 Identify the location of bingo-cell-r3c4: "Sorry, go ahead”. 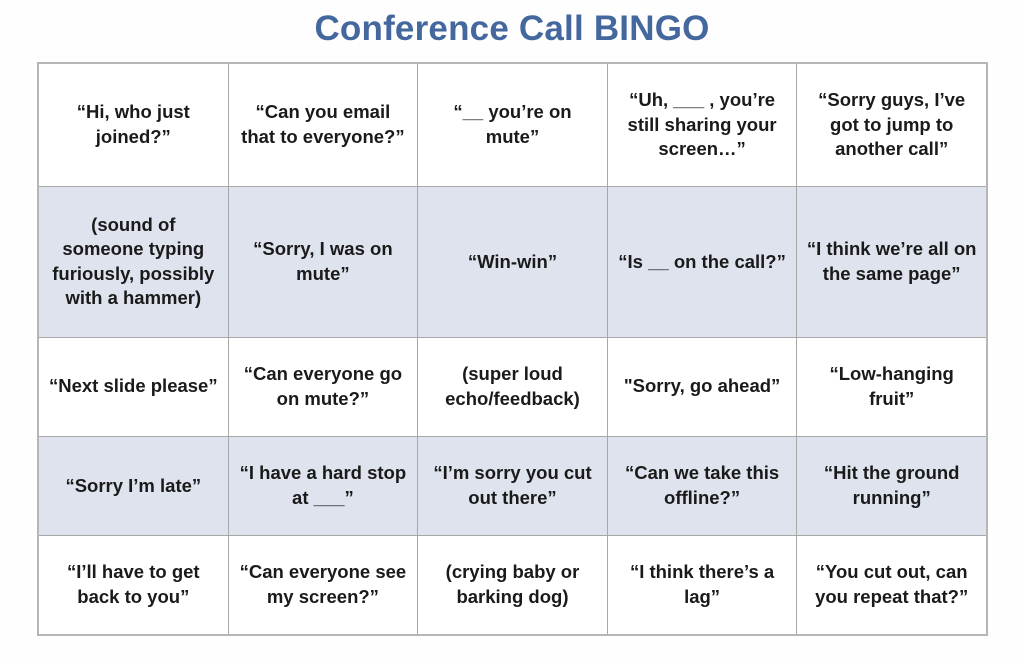
(702, 387).